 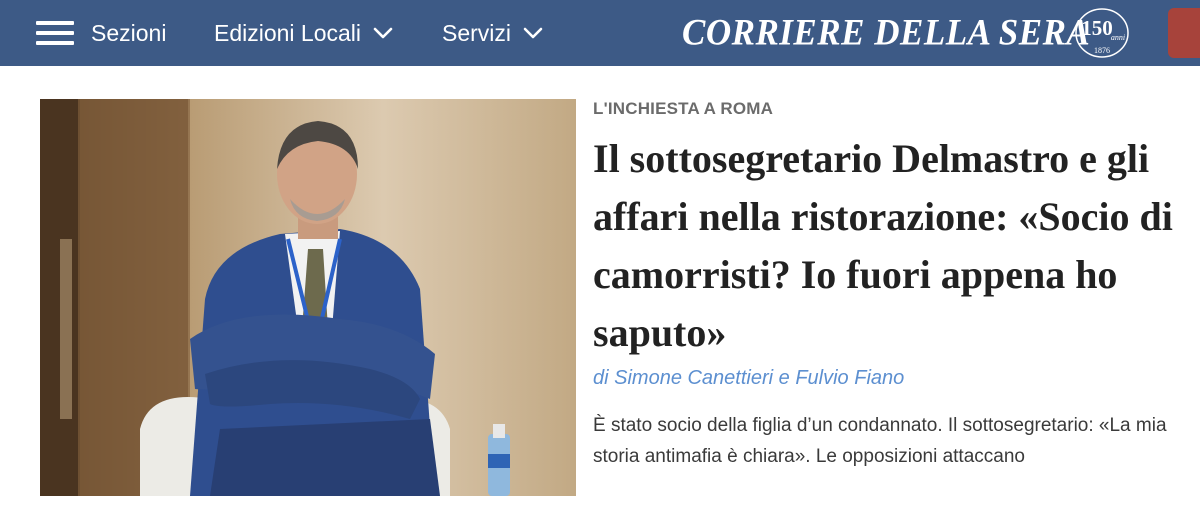 What do you see at coordinates (748, 378) in the screenshot?
I see `article-byline: di Simone Canettieri e Fulvio Fiano` at bounding box center [748, 378].